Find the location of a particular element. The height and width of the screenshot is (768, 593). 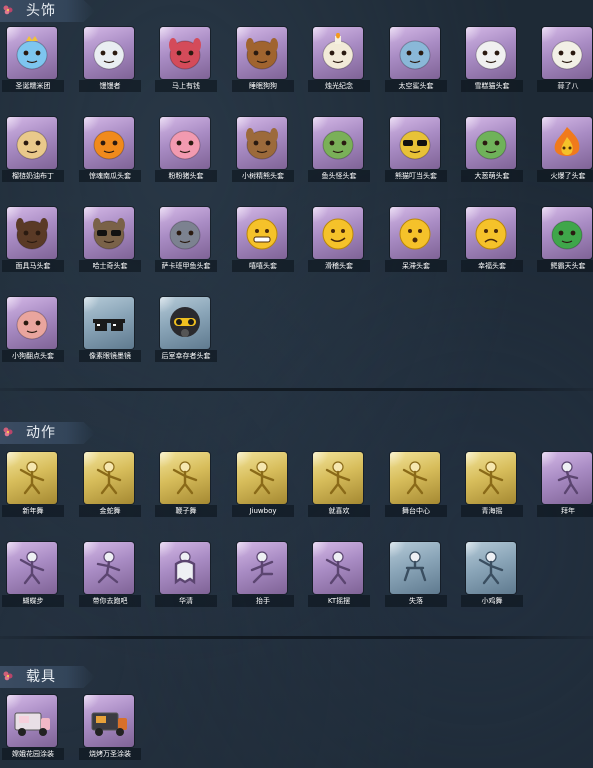

inventory-item: 华清 is located at coordinates (186, 576).